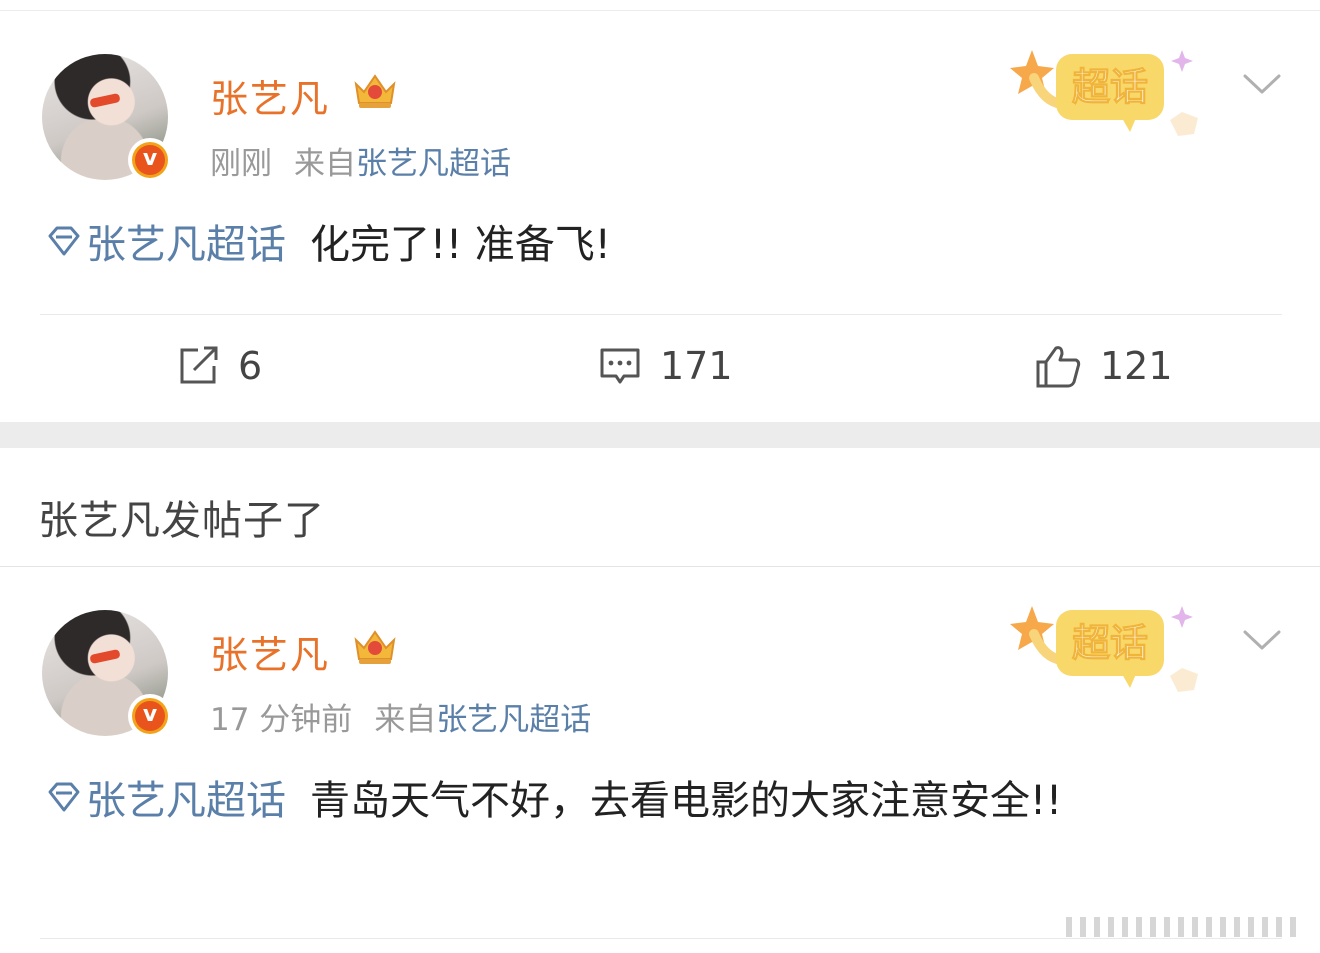  Describe the element at coordinates (660, 10) in the screenshot. I see `top-divider` at that location.